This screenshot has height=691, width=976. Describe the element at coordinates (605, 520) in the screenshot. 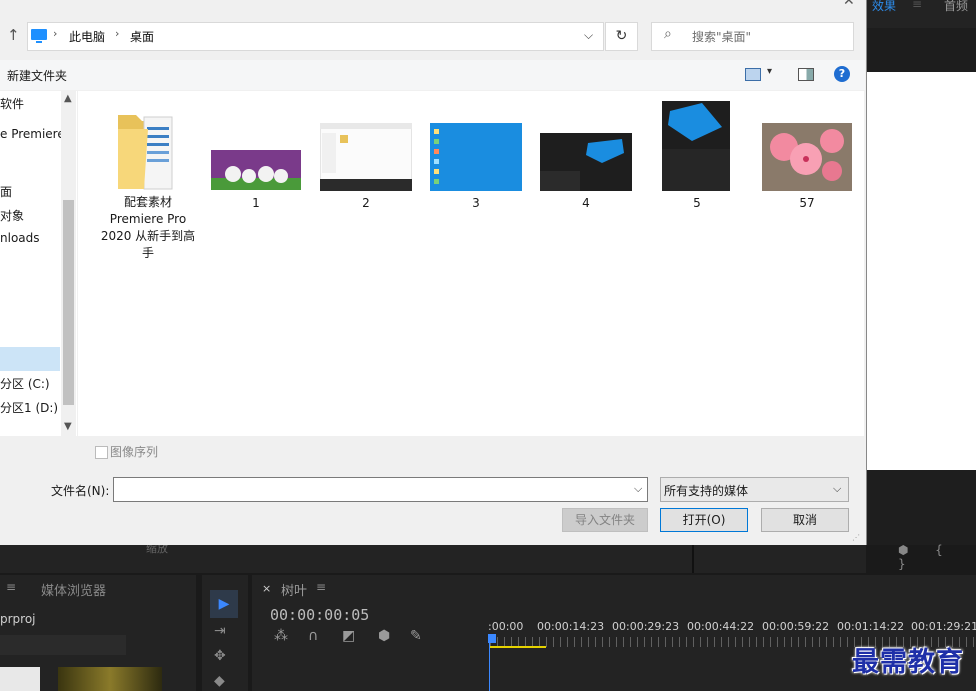

I see `import-folder-button: 导入文件夹` at that location.